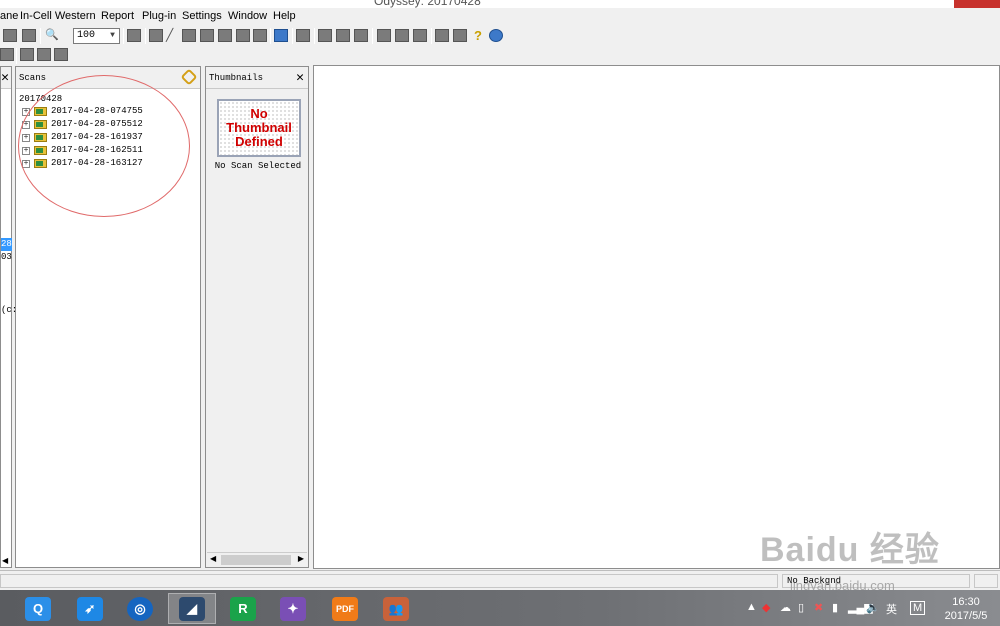  Describe the element at coordinates (140, 608) in the screenshot. I see `taskbar-app: ◎` at that location.